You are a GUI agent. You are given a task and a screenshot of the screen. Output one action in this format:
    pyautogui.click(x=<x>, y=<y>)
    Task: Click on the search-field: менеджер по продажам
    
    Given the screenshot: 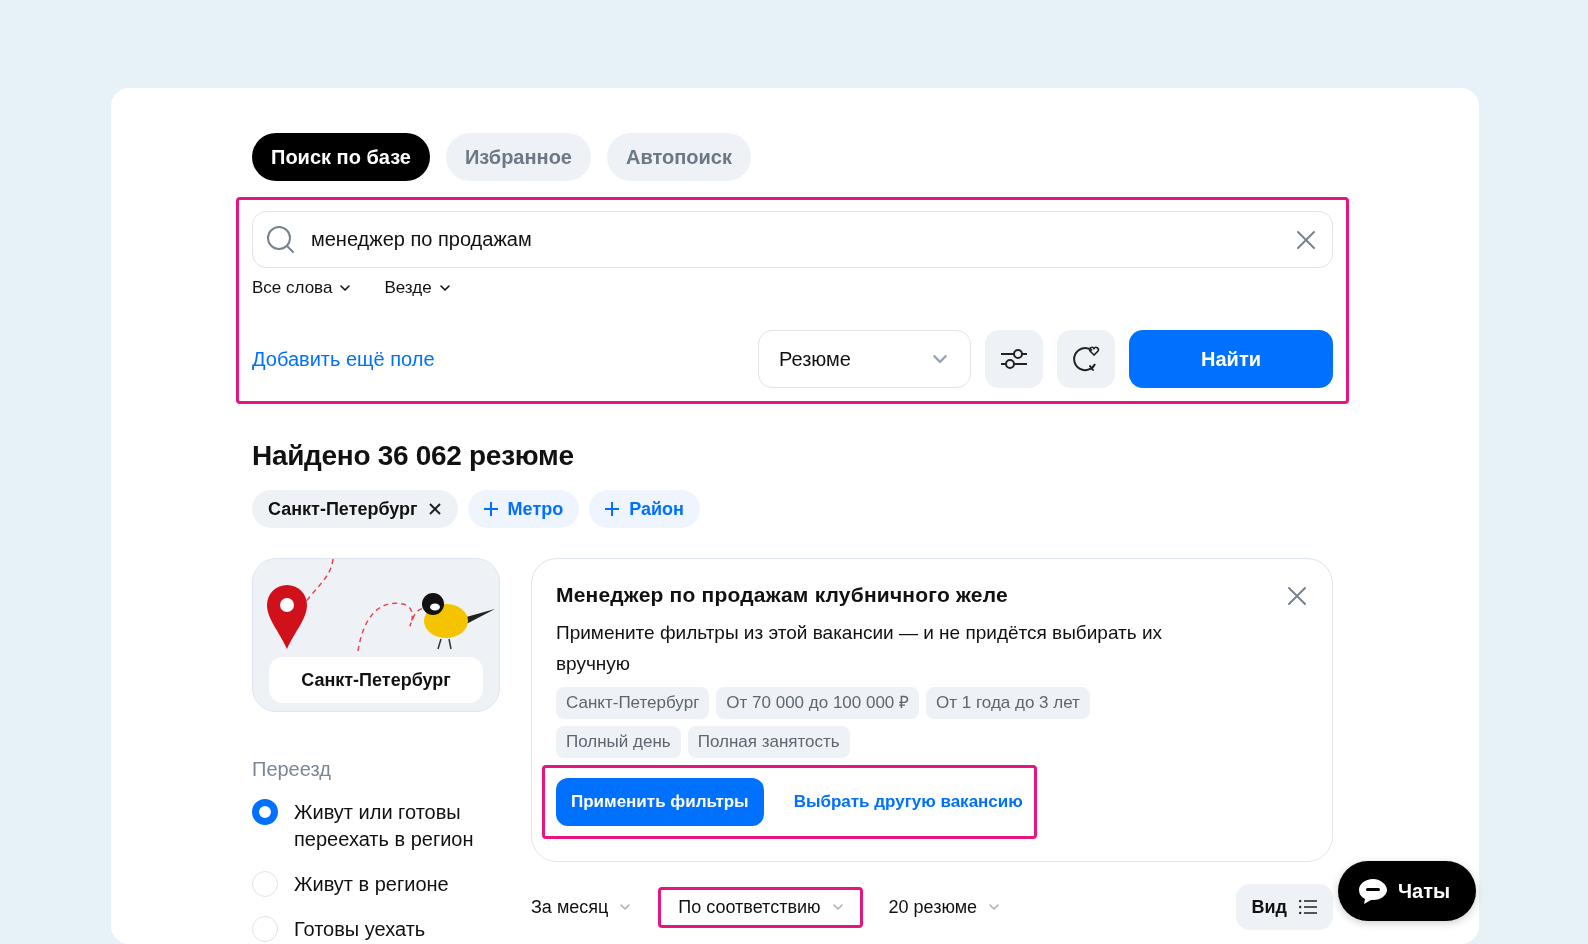 What is the action you would take?
    pyautogui.click(x=792, y=239)
    